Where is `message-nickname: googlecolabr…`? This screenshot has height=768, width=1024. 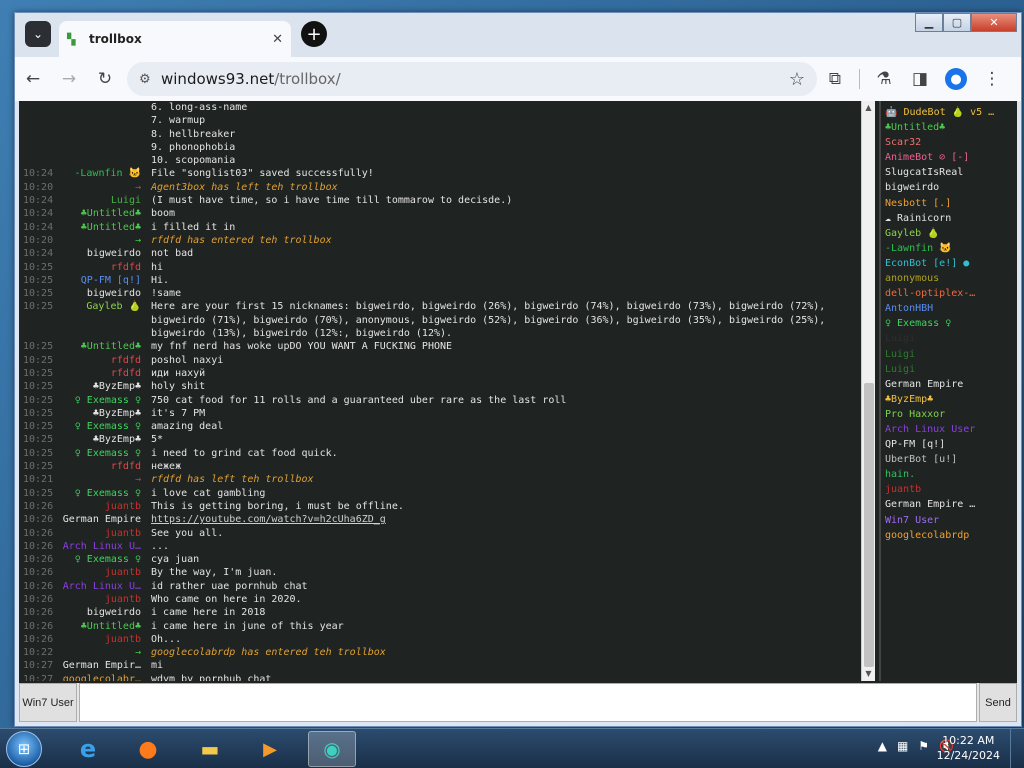 message-nickname: googlecolabr… is located at coordinates (102, 677).